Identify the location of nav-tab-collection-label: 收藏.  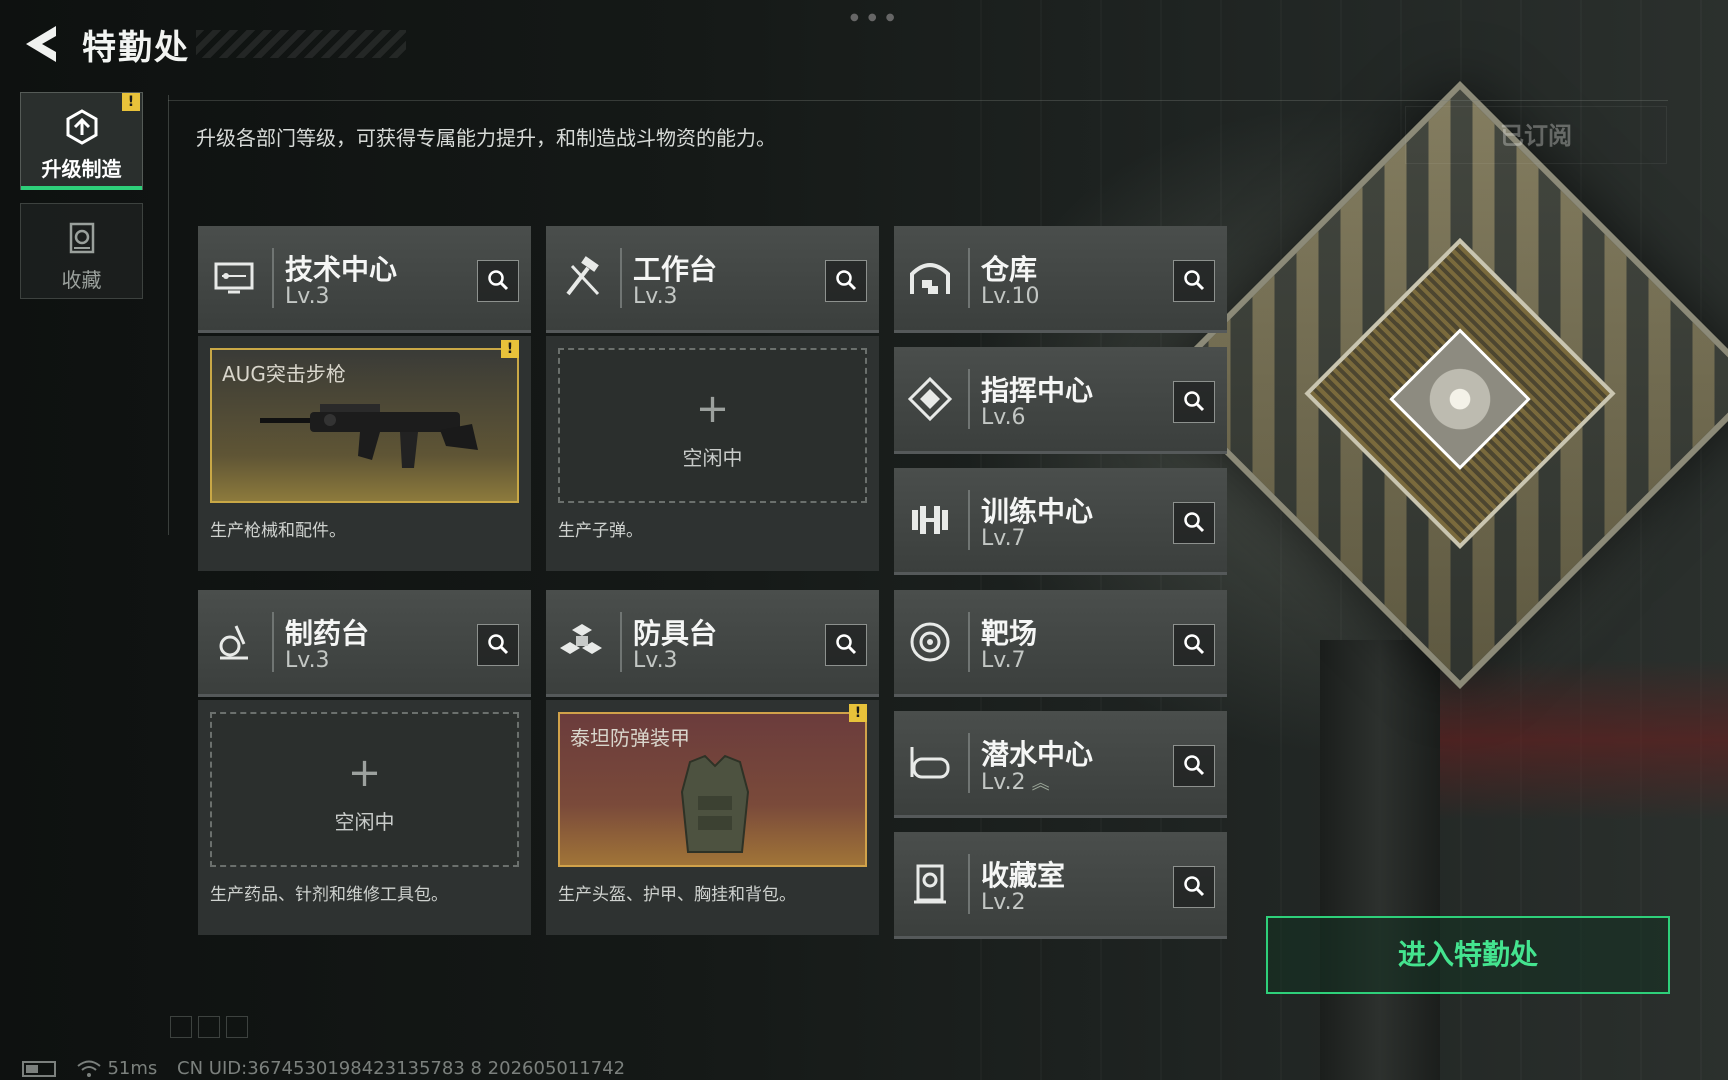
(81, 280).